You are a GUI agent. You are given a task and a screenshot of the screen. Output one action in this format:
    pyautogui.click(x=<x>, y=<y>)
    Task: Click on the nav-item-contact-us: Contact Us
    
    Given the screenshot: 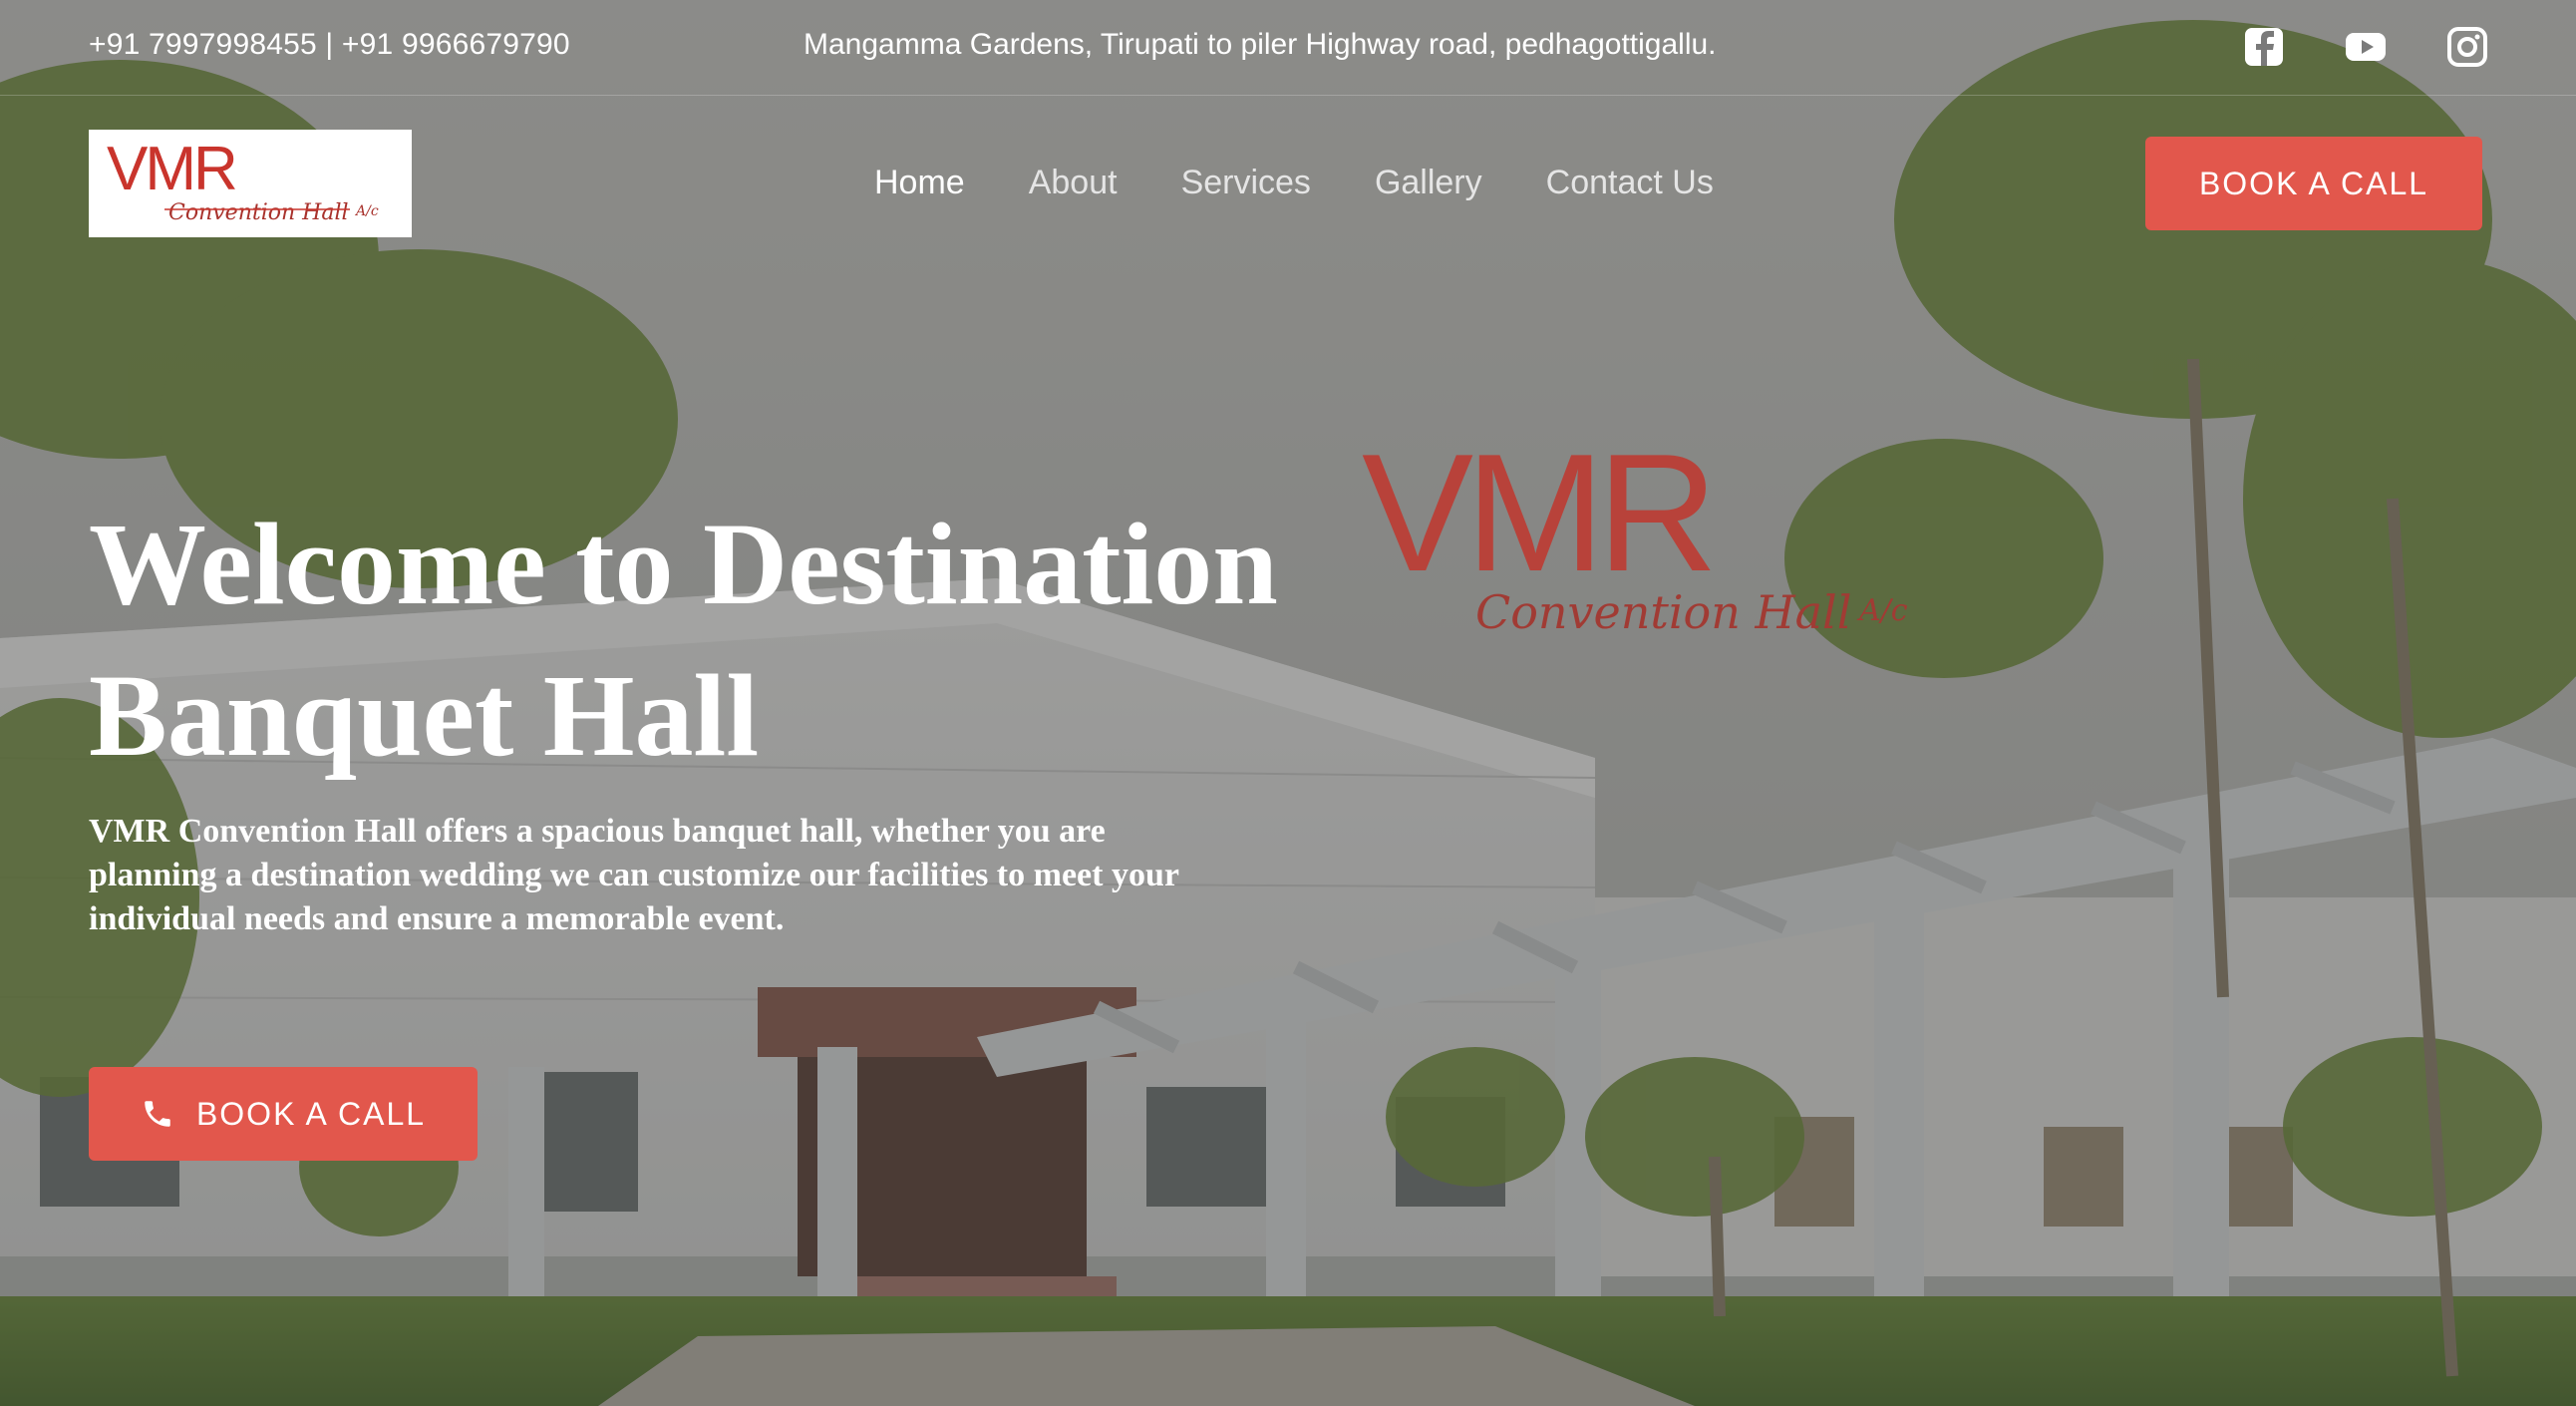 What is the action you would take?
    pyautogui.click(x=1630, y=183)
    